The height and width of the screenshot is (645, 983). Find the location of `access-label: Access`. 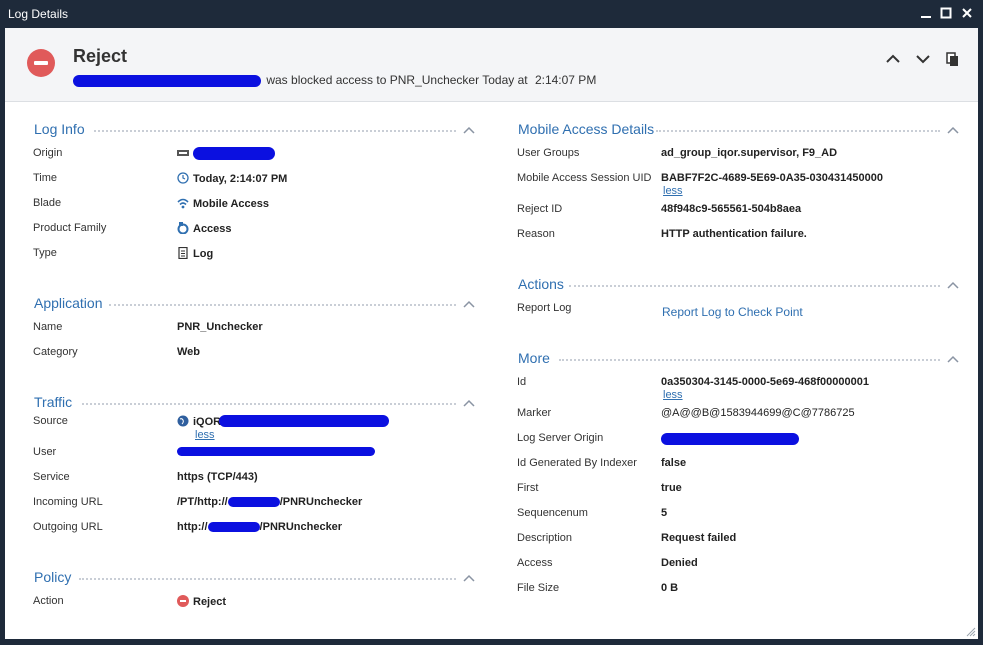

access-label: Access is located at coordinates (535, 563).